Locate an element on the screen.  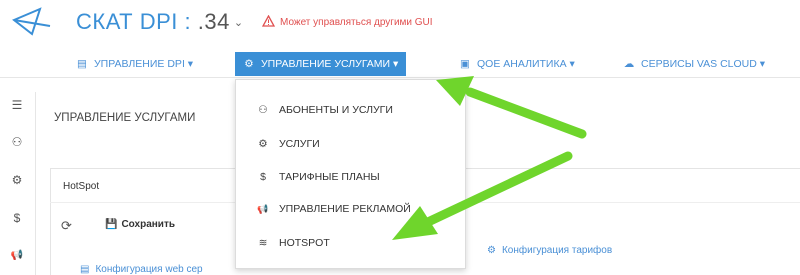
menu-item-subscribers: ⚇ АБОНЕНТЫ И УСЛУГИ is located at coordinates (351, 110).